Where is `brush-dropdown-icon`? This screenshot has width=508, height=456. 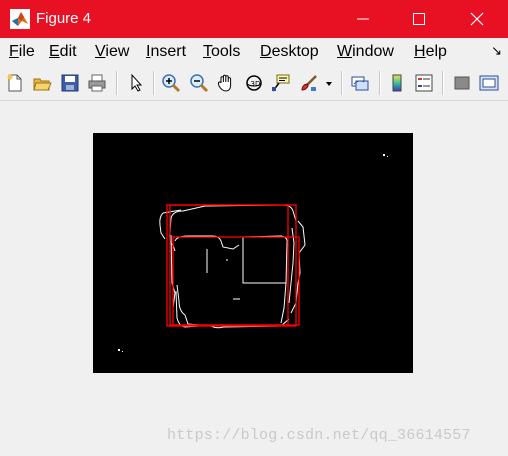 brush-dropdown-icon is located at coordinates (329, 83).